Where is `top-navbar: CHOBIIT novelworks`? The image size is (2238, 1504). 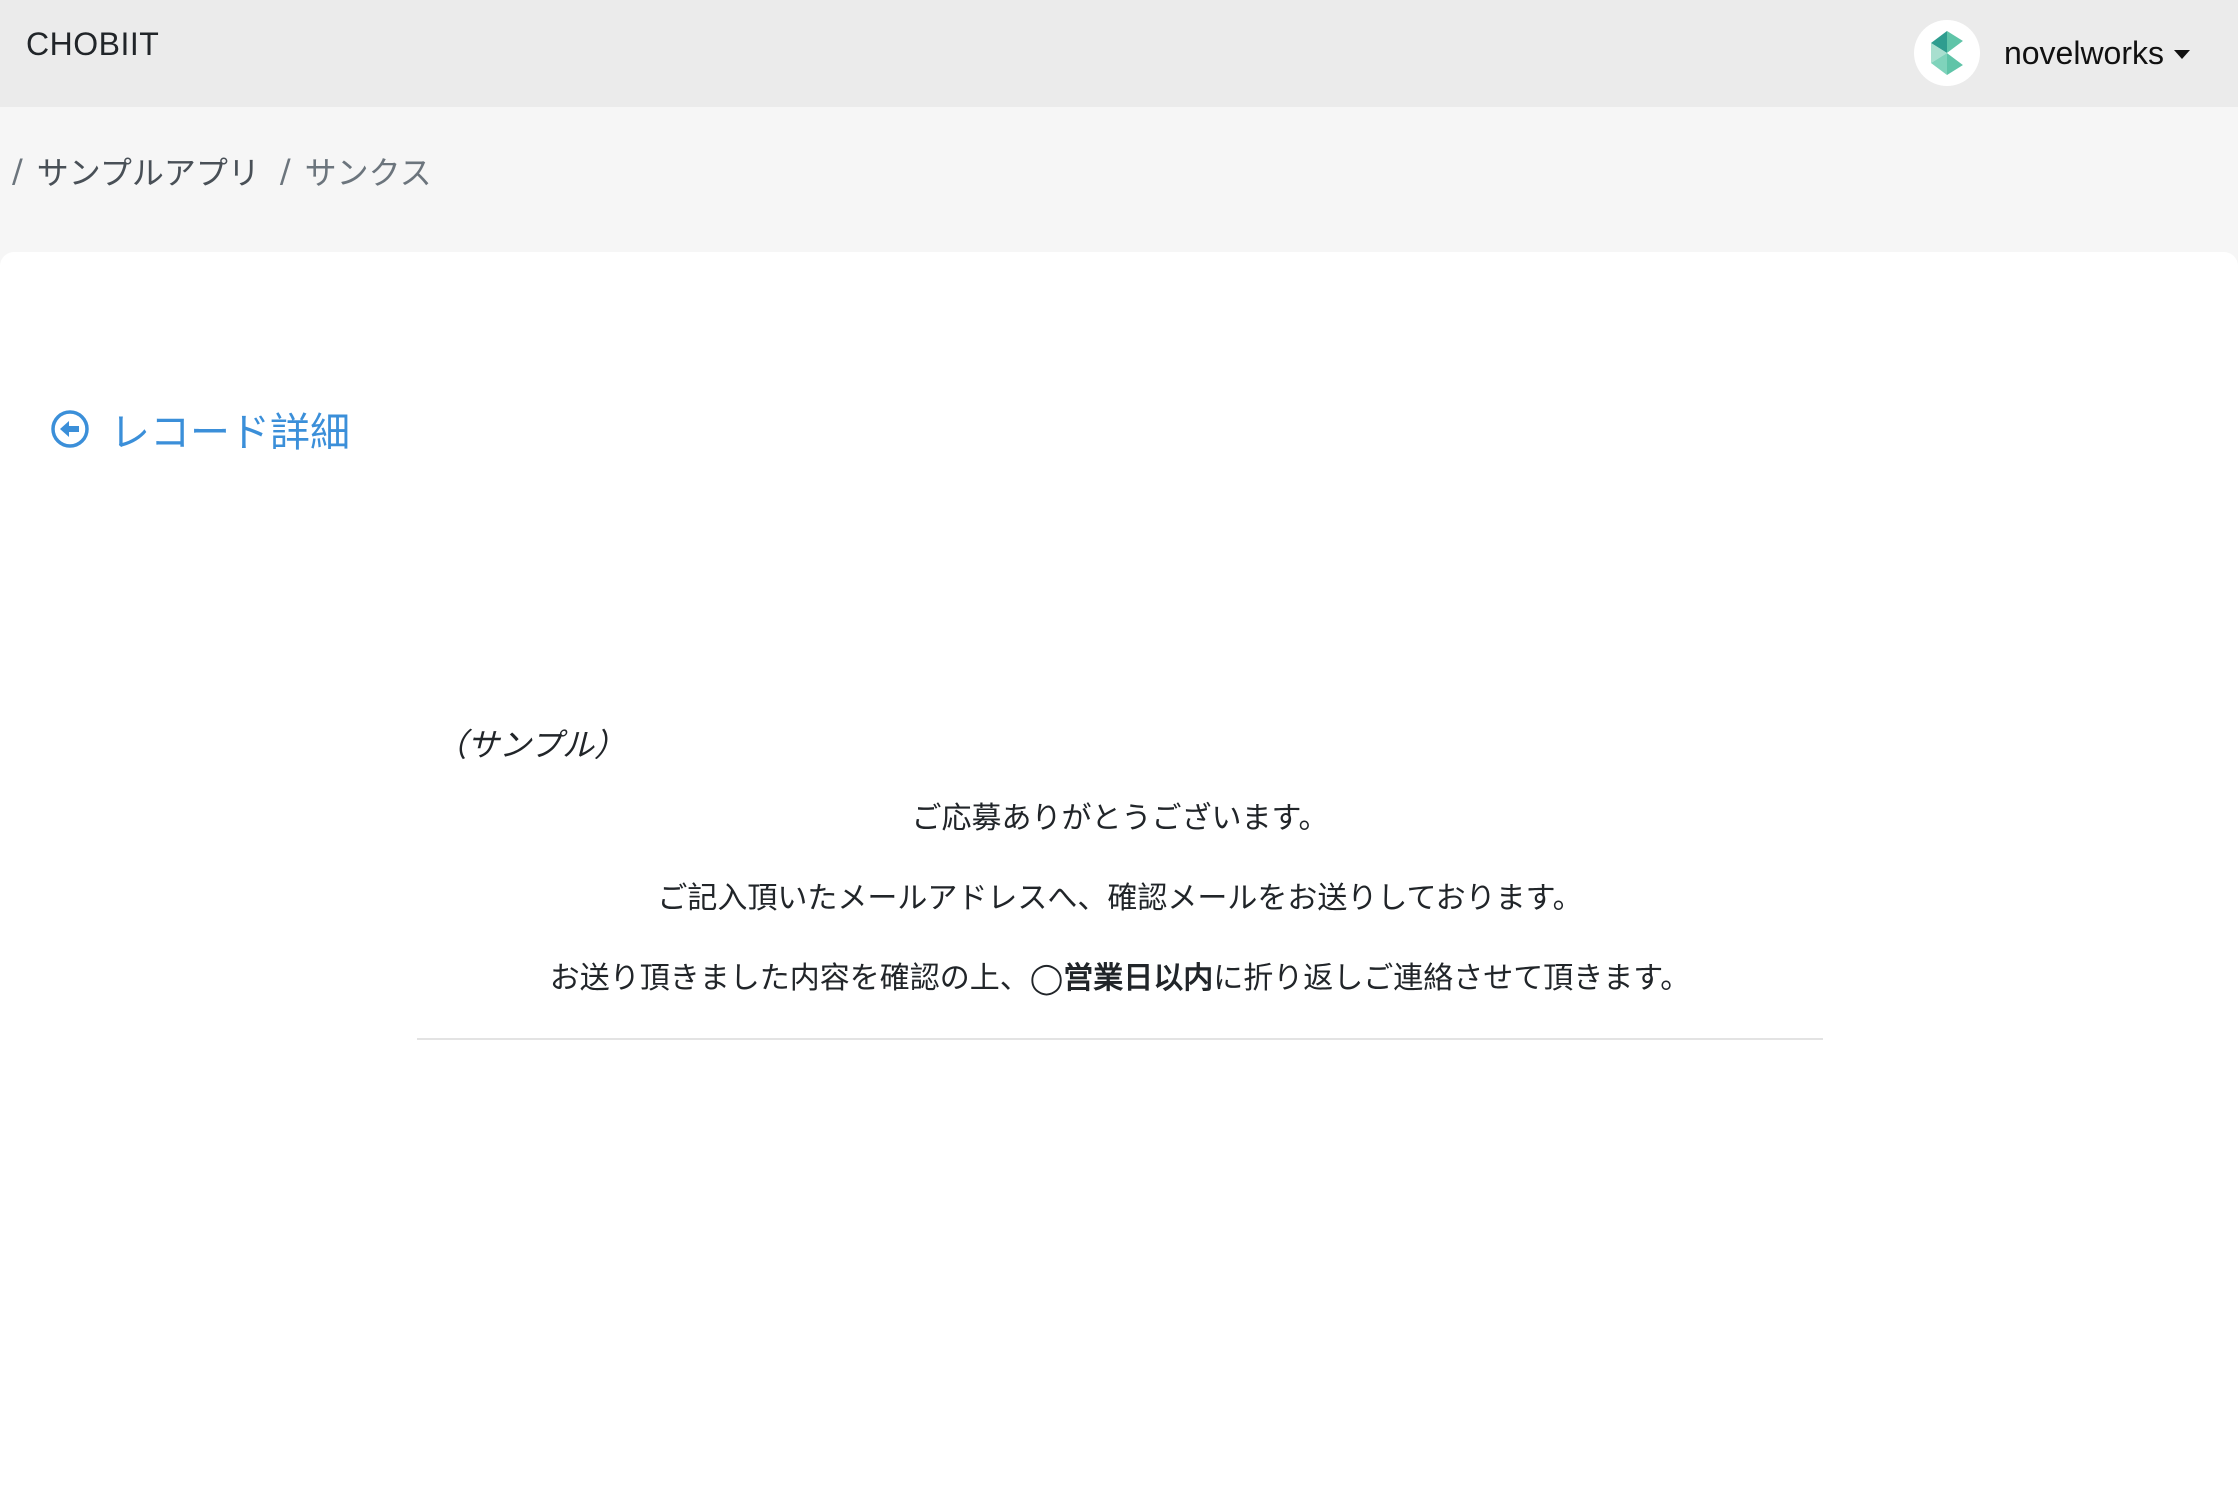
top-navbar: CHOBIIT novelworks is located at coordinates (1119, 53).